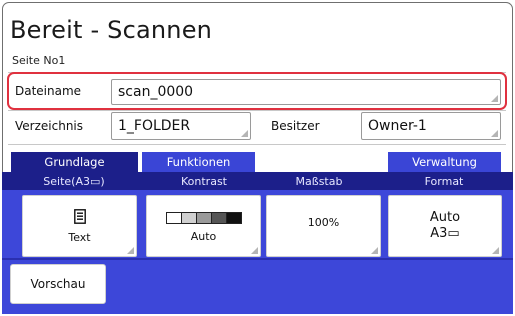  What do you see at coordinates (431, 126) in the screenshot?
I see `owner-input: Owner-1` at bounding box center [431, 126].